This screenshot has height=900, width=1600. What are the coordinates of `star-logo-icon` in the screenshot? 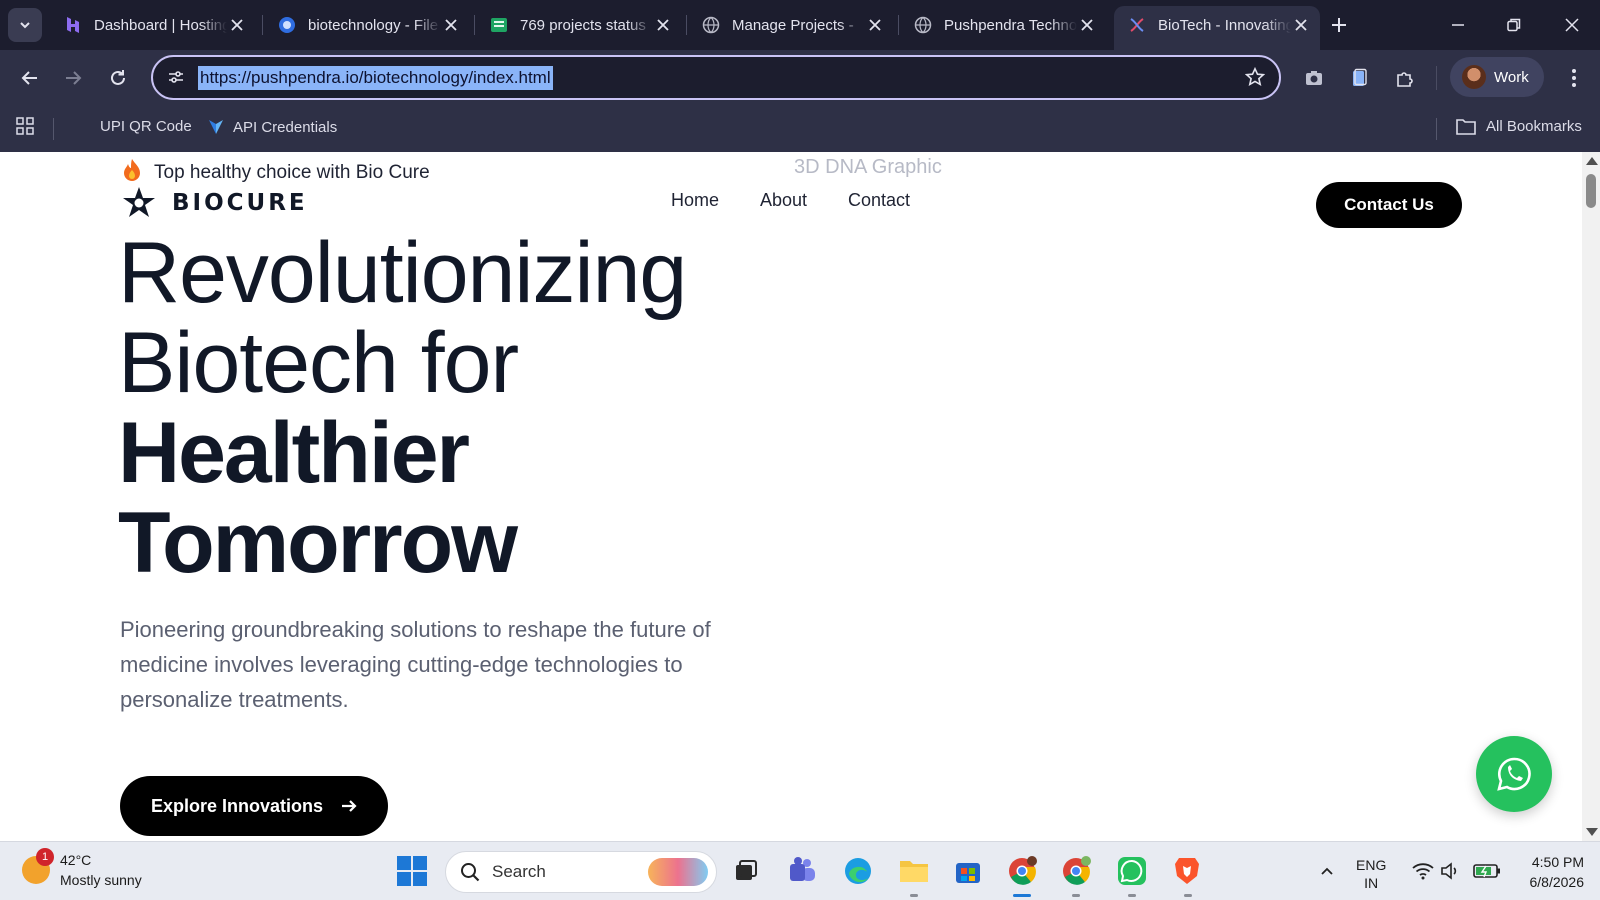 It's located at (139, 202).